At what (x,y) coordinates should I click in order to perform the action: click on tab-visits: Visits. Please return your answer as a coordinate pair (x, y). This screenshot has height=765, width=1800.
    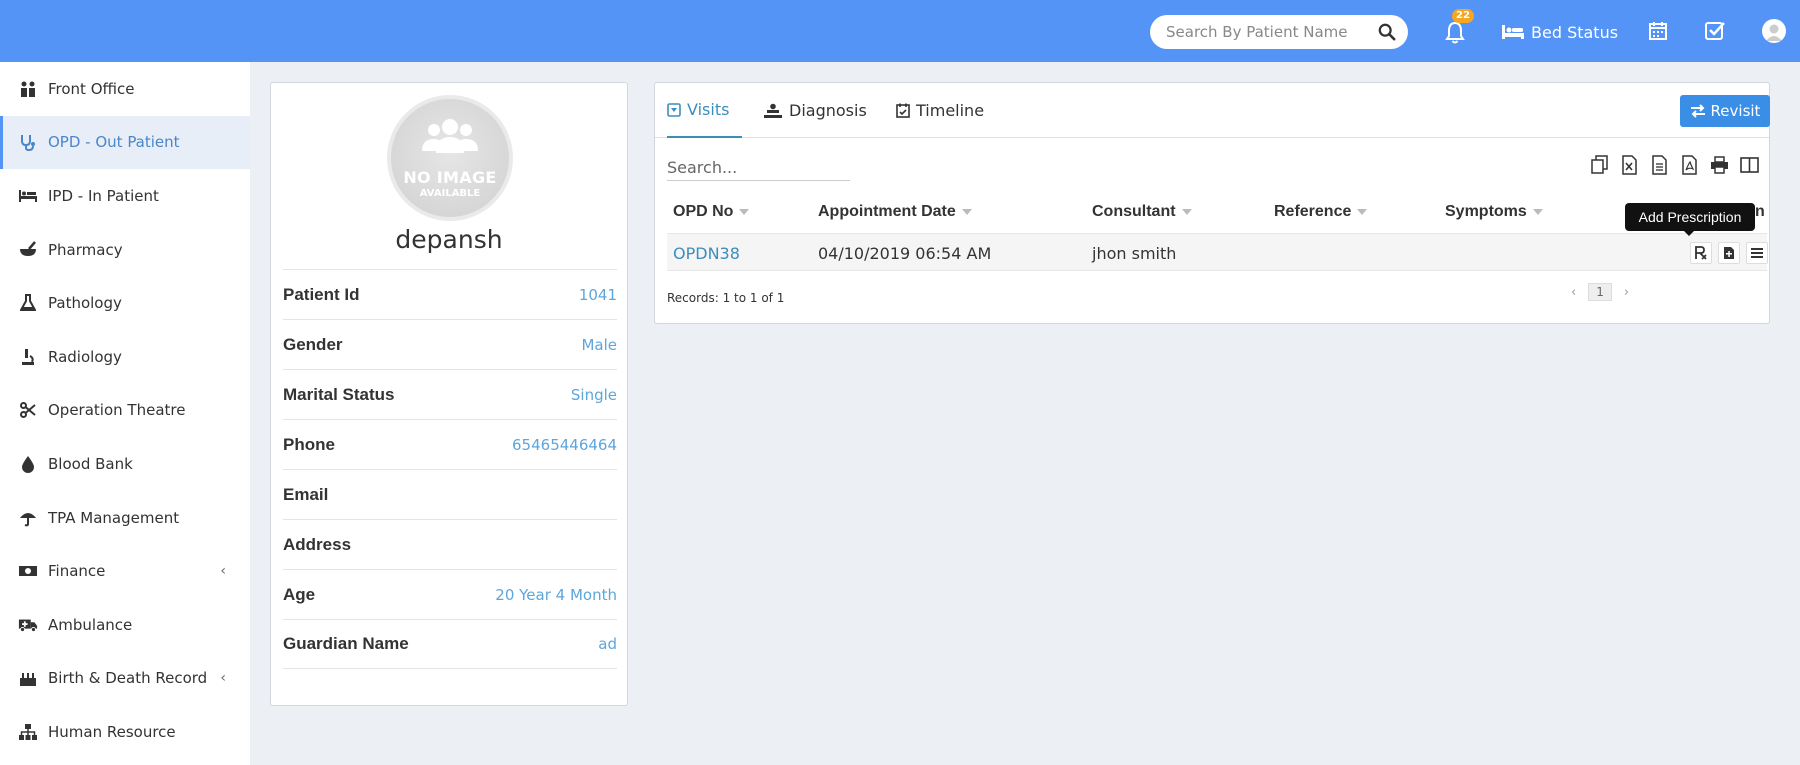
    Looking at the image, I should click on (704, 110).